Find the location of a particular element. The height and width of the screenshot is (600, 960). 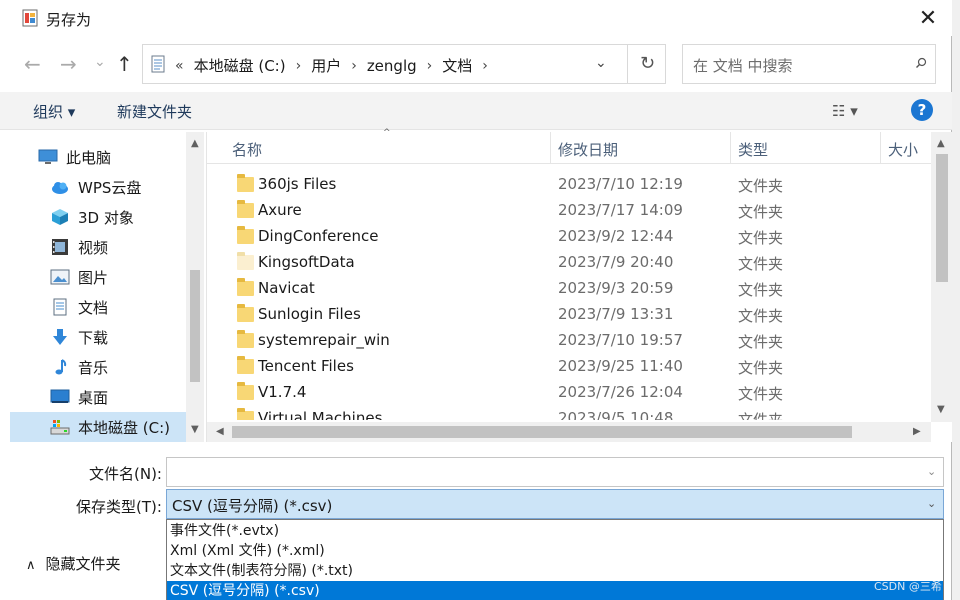

column-header-size: 大小 is located at coordinates (903, 149).